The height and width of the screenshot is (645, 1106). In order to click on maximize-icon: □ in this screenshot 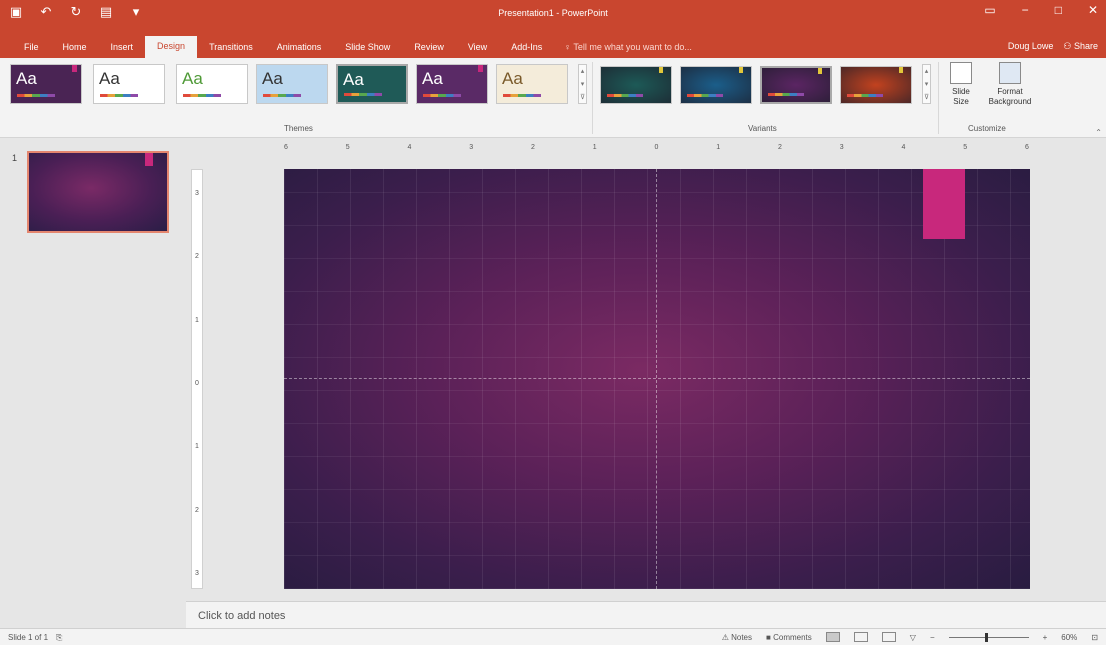, I will do `click(1058, 10)`.